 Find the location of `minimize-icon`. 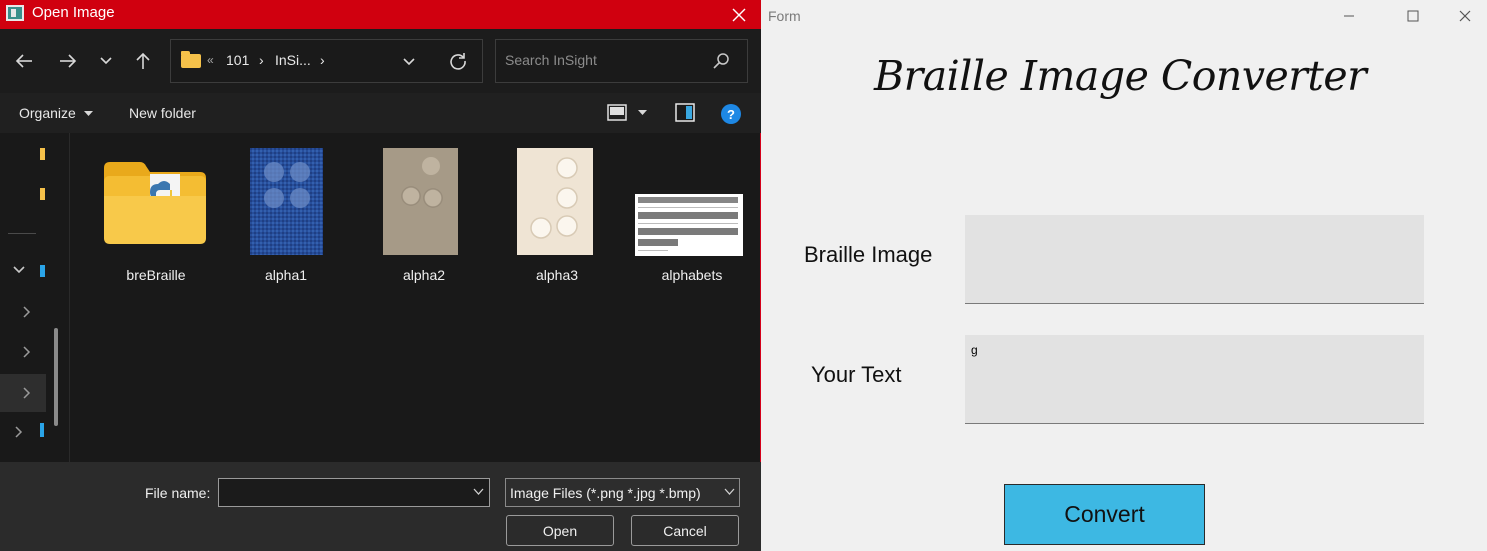

minimize-icon is located at coordinates (1349, 16).